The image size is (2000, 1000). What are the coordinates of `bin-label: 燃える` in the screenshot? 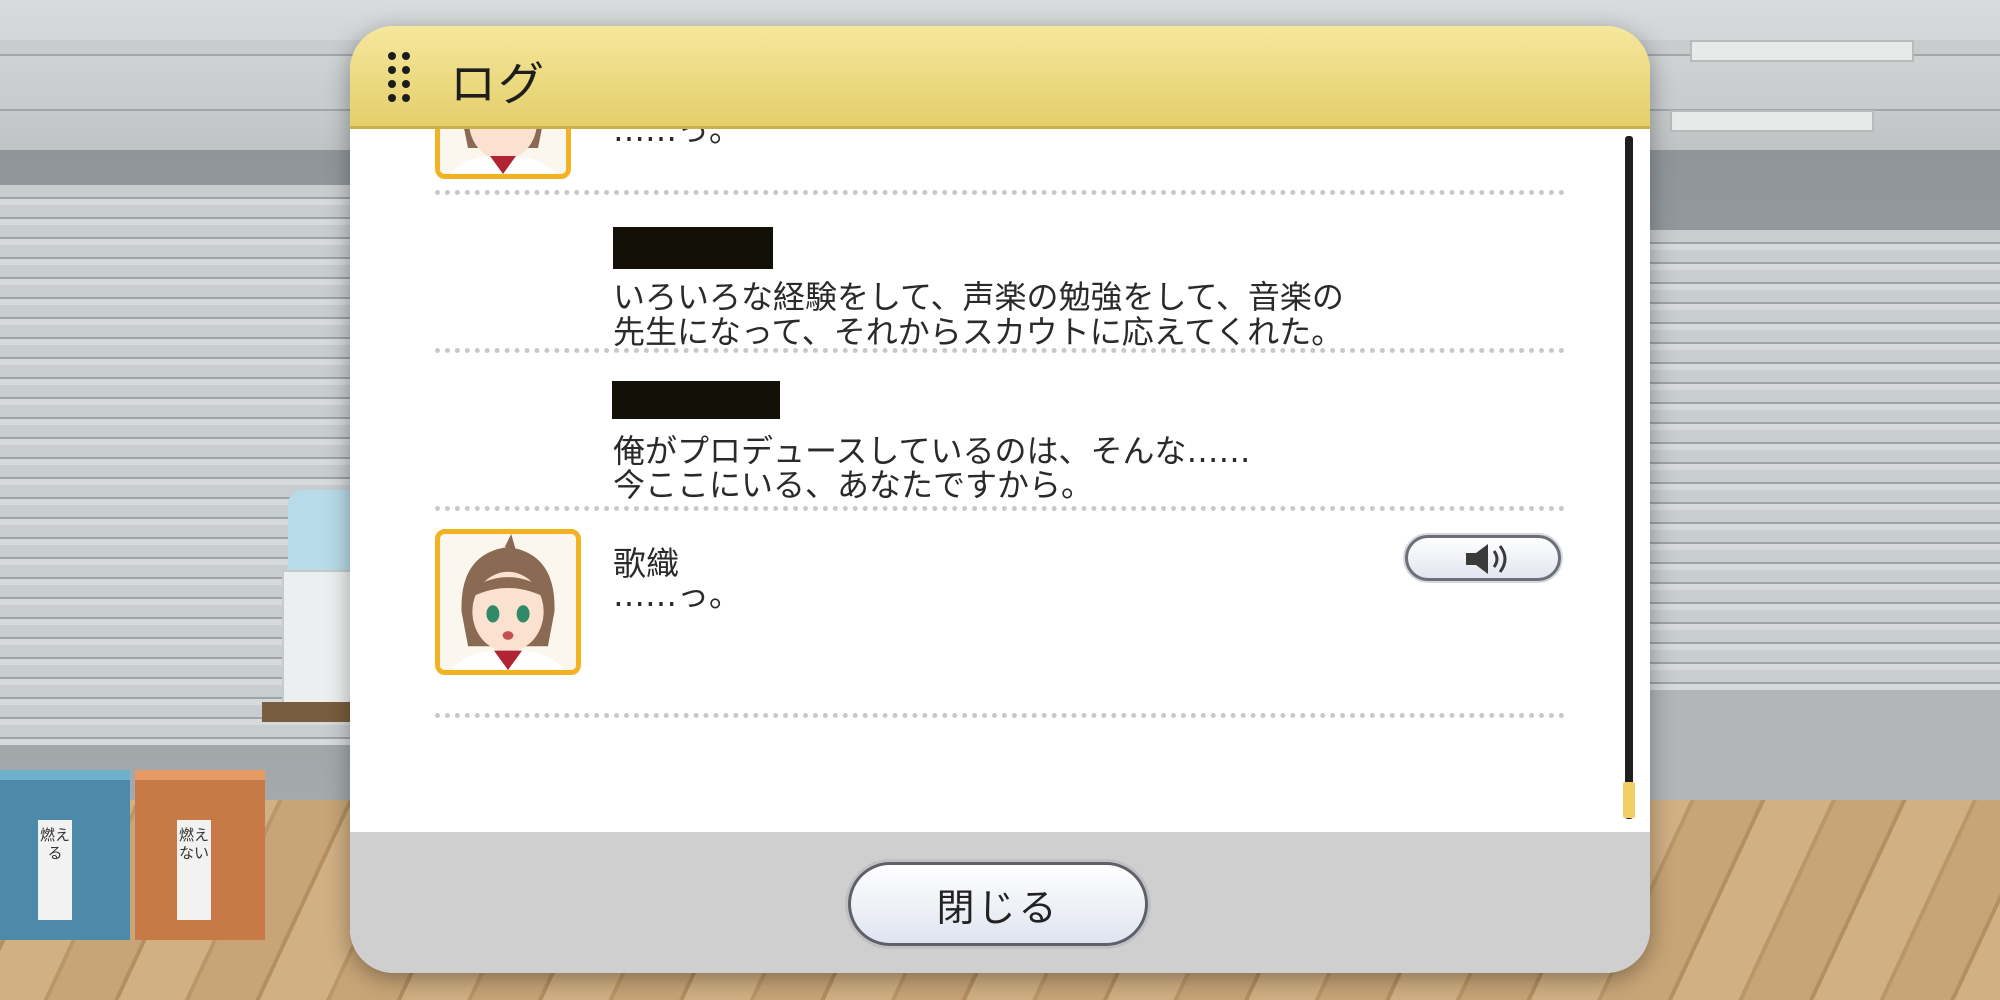 It's located at (55, 870).